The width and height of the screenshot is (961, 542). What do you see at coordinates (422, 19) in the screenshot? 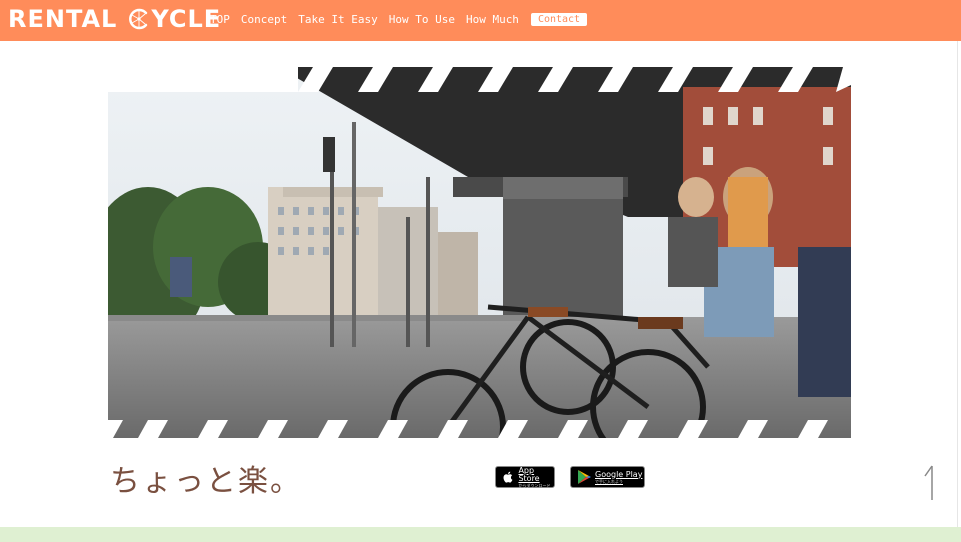
I see `nav-item-how-to-use: How To Use` at bounding box center [422, 19].